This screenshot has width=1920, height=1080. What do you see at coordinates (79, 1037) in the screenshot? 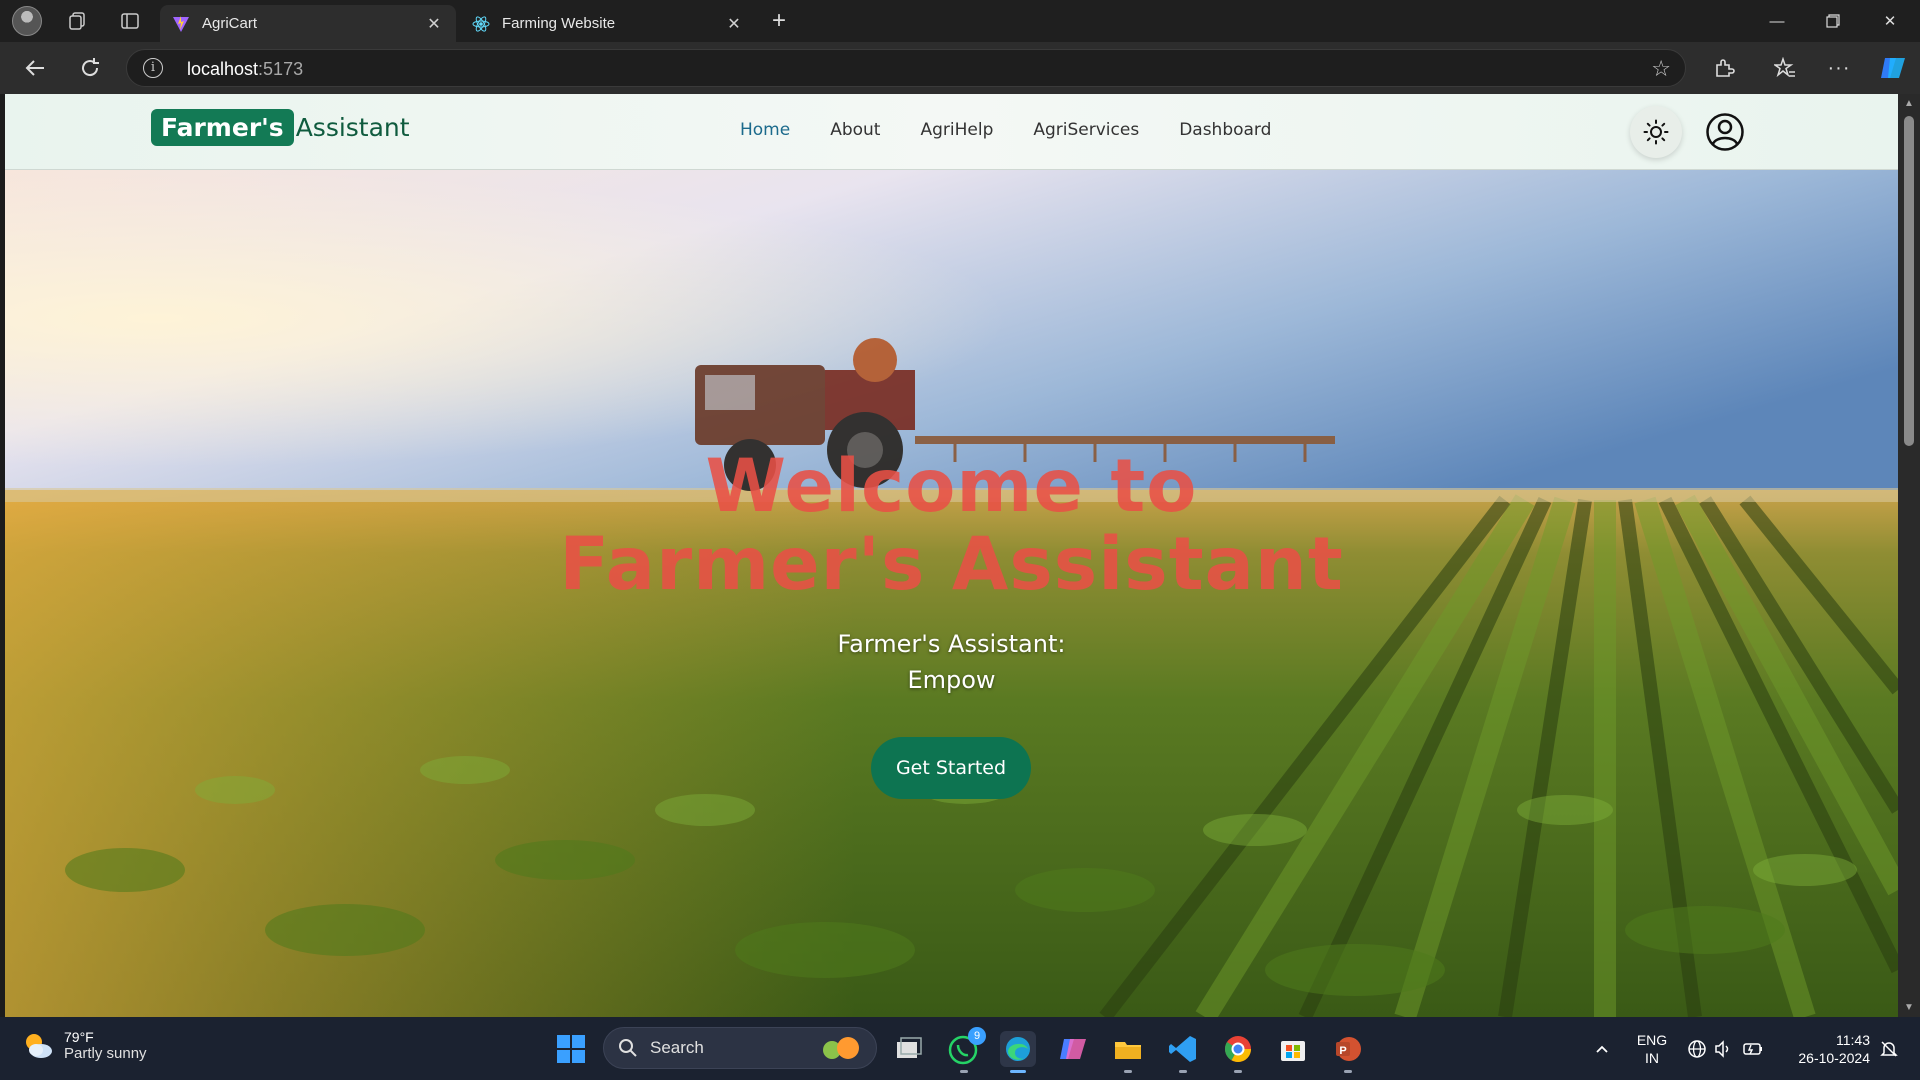
I see `weather-temperature: 79°F` at bounding box center [79, 1037].